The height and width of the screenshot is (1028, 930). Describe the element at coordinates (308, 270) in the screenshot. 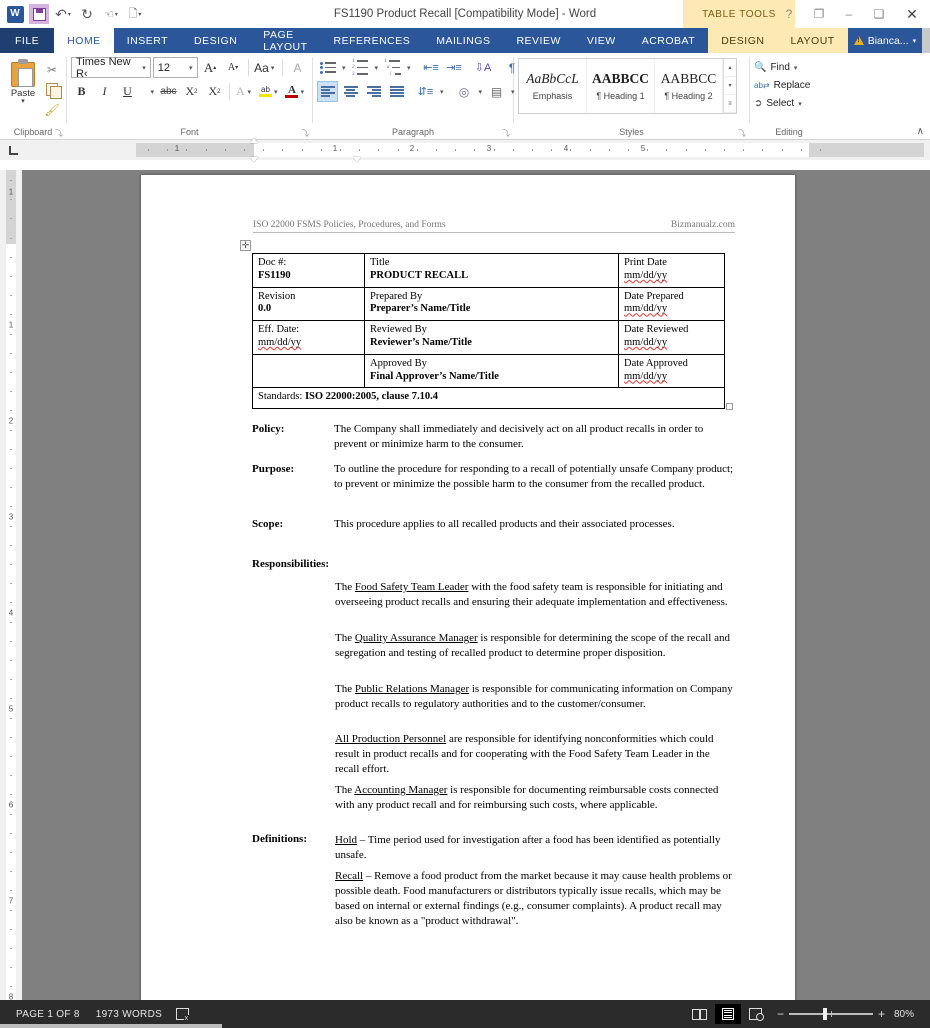

I see `table-cell-docnum: Doc #: FS1190` at that location.